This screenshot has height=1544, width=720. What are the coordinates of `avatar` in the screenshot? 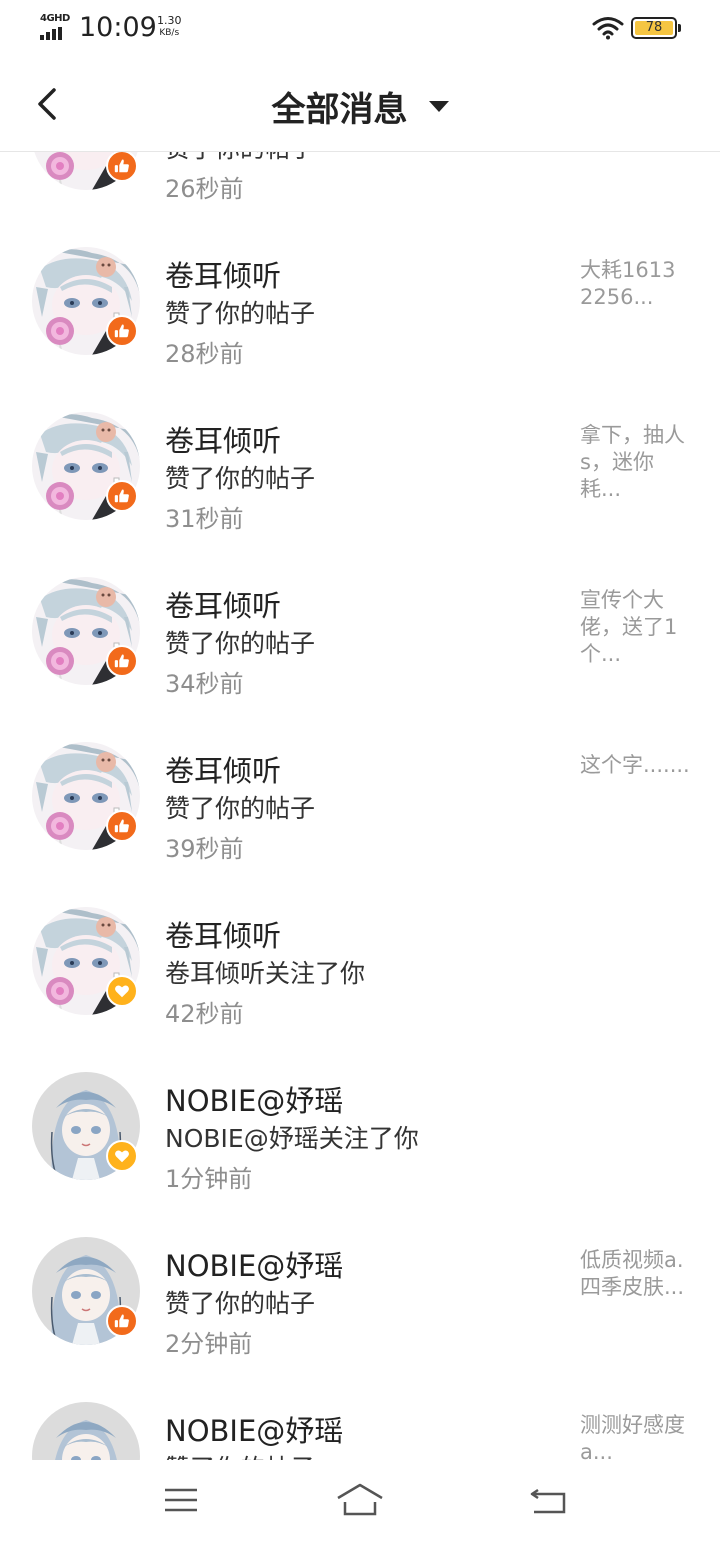 It's located at (86, 1431).